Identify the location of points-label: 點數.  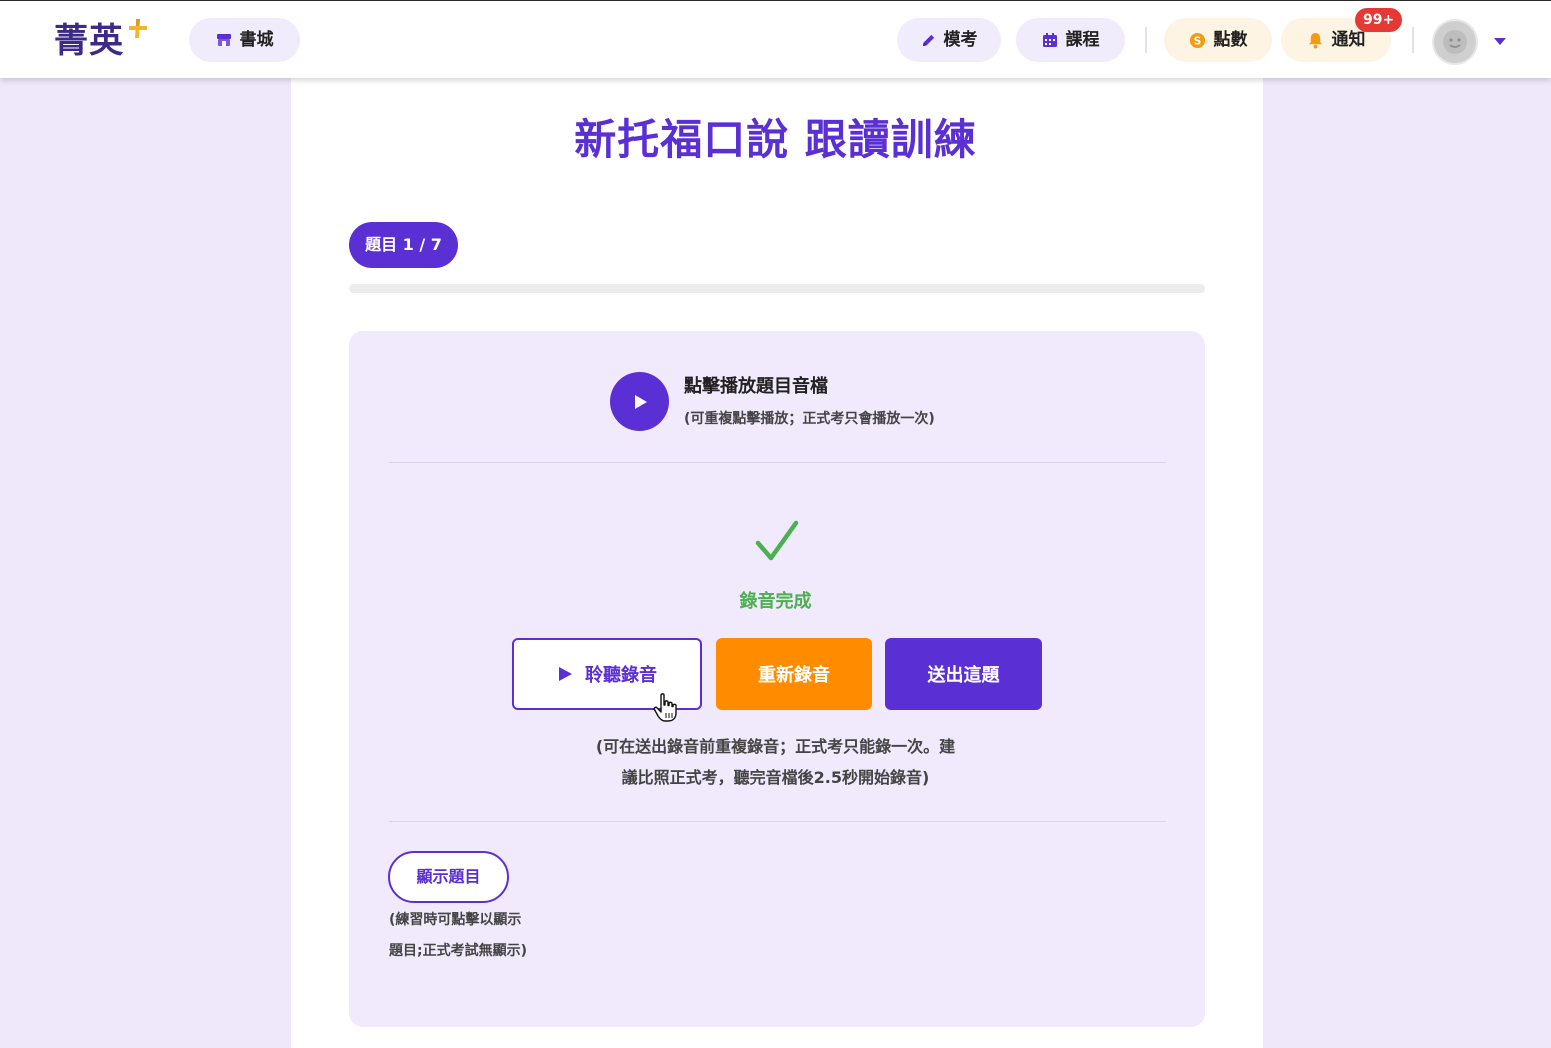
(1230, 40).